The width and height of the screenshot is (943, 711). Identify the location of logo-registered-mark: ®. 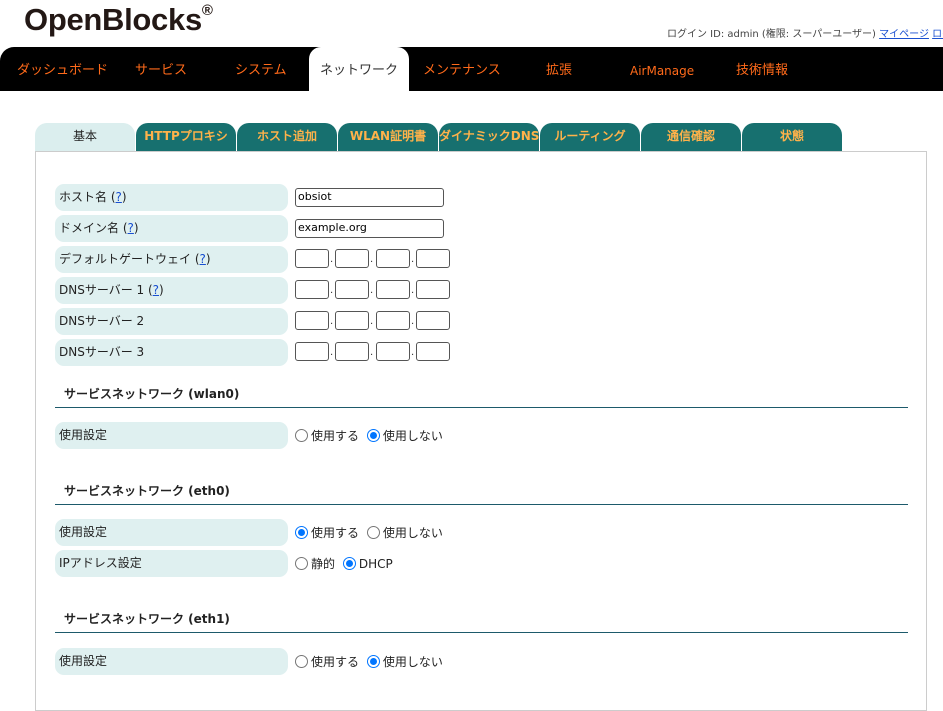
(207, 10).